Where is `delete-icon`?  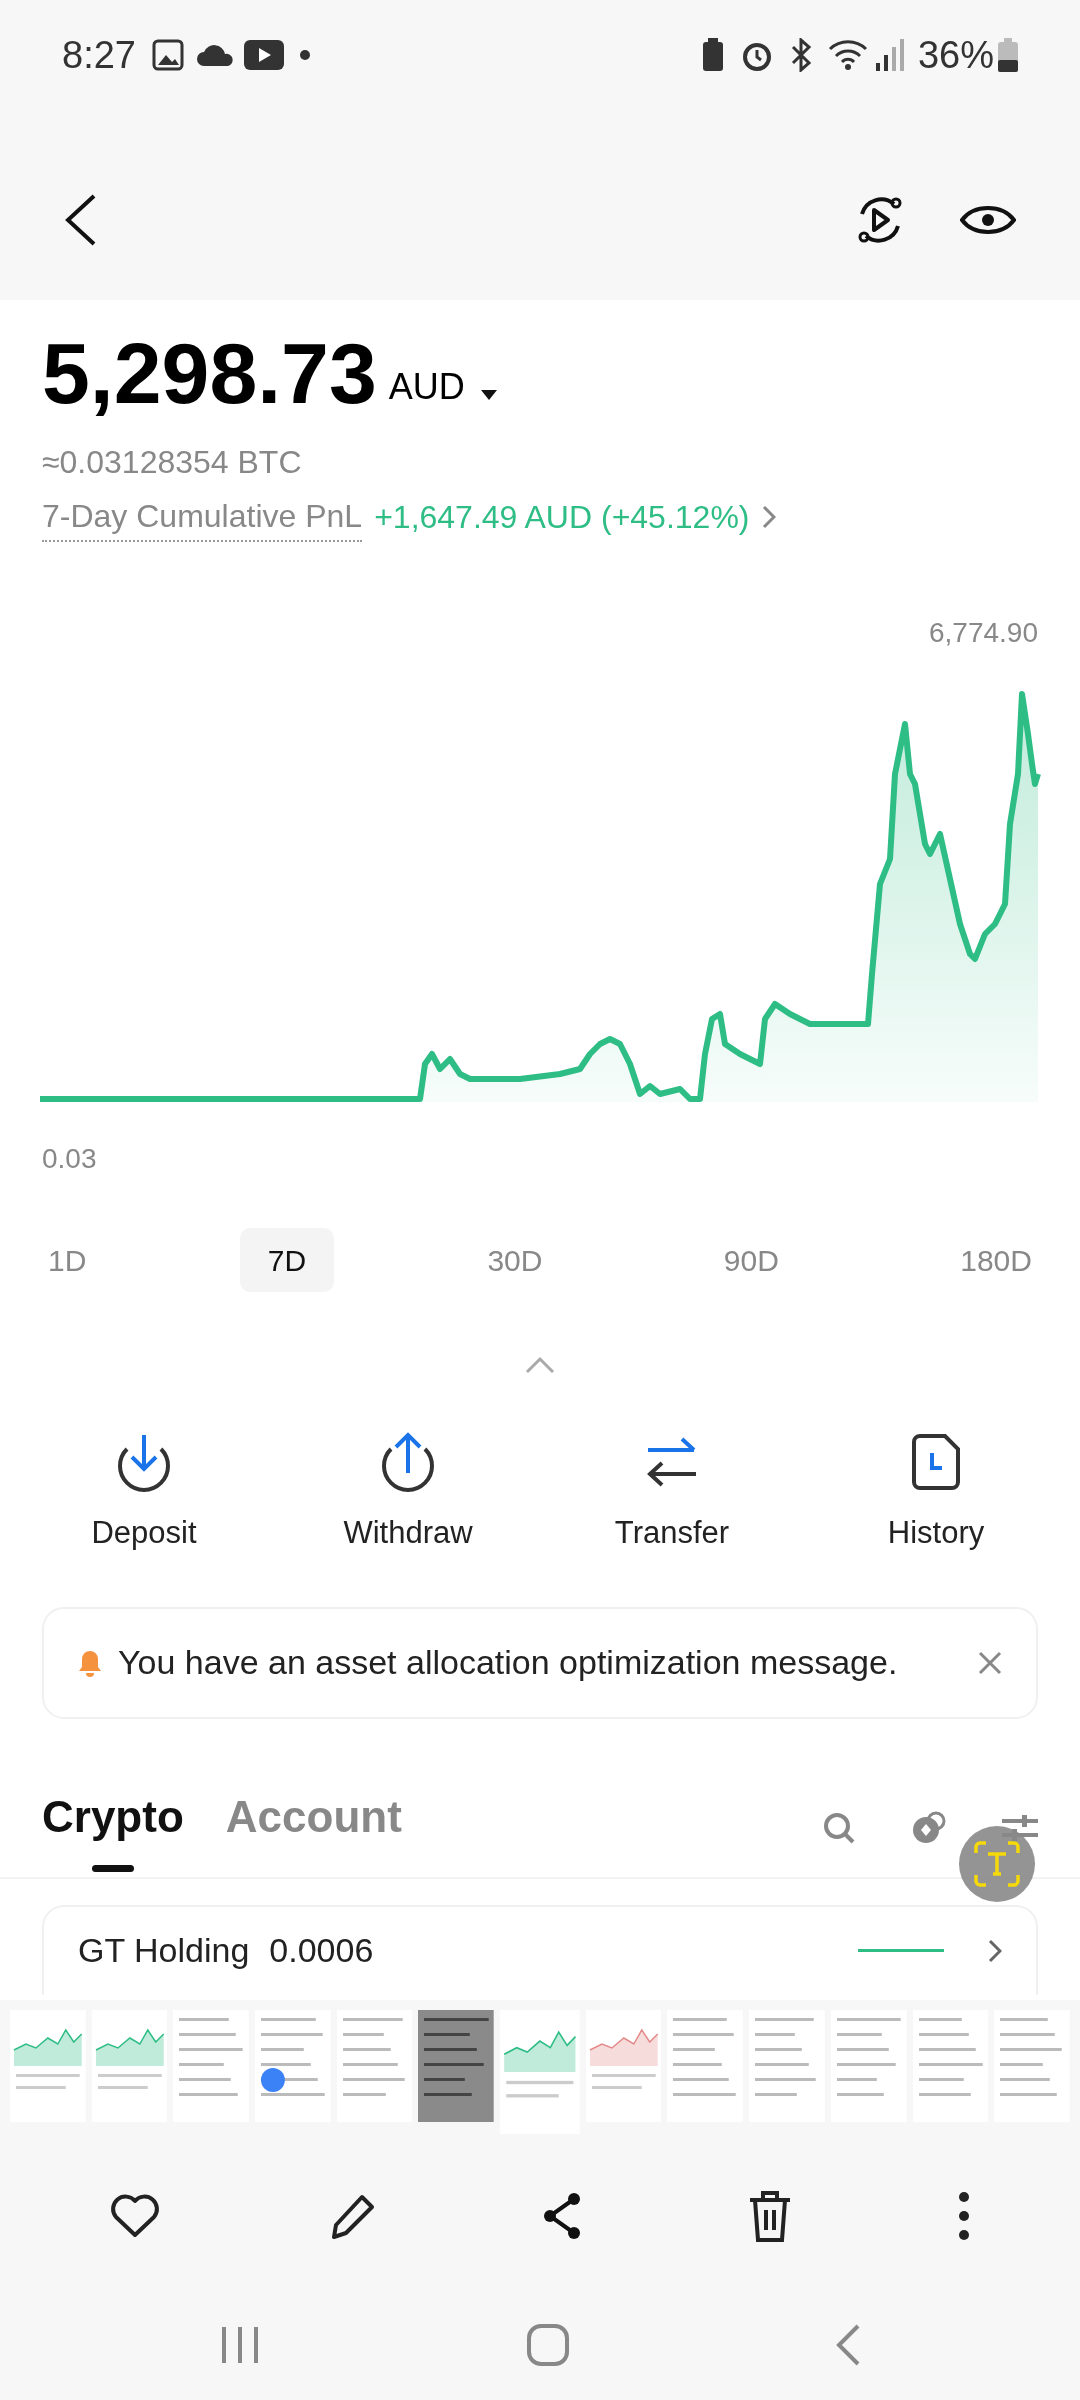
delete-icon is located at coordinates (770, 2216).